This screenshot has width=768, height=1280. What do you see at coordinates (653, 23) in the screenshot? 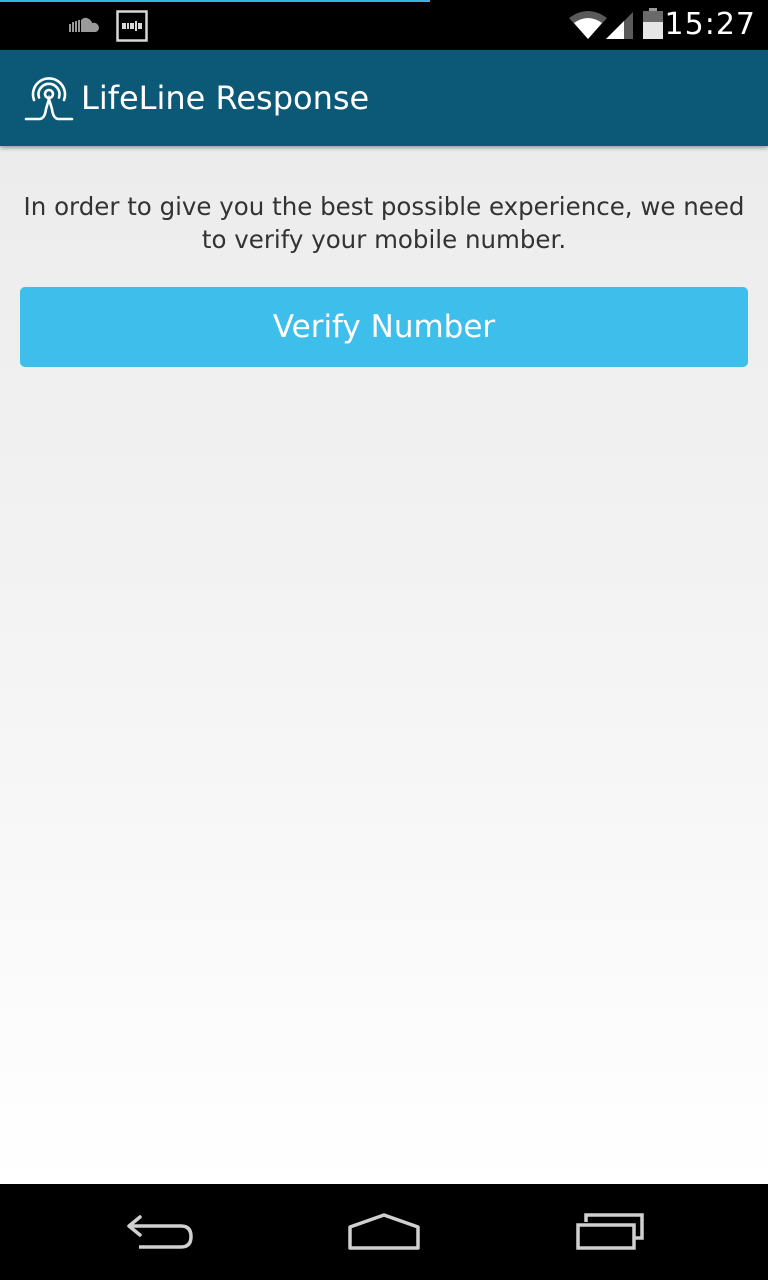
I see `battery-icon` at bounding box center [653, 23].